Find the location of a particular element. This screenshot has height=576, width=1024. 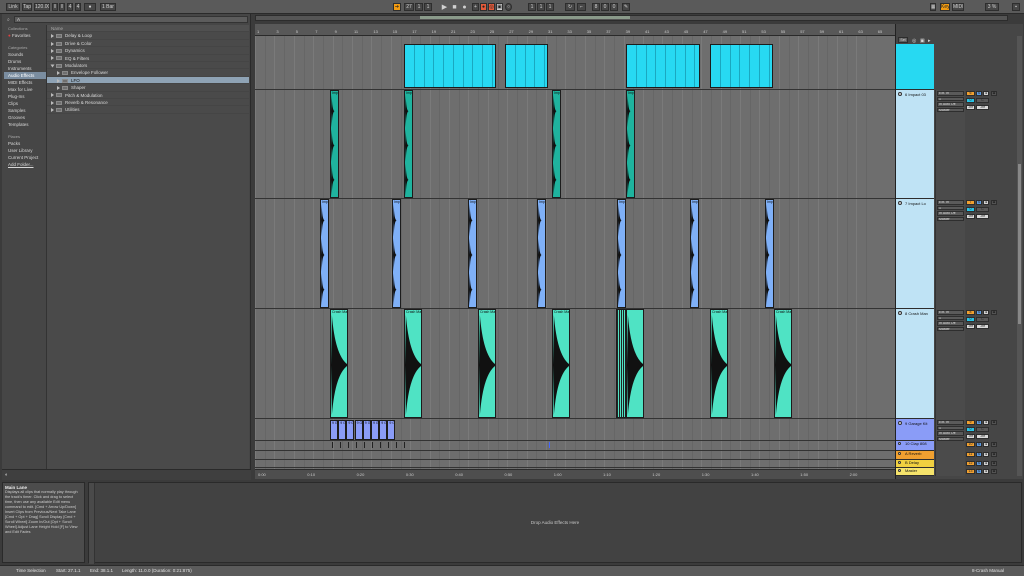

session-record-button: ◎ is located at coordinates (491, 7).